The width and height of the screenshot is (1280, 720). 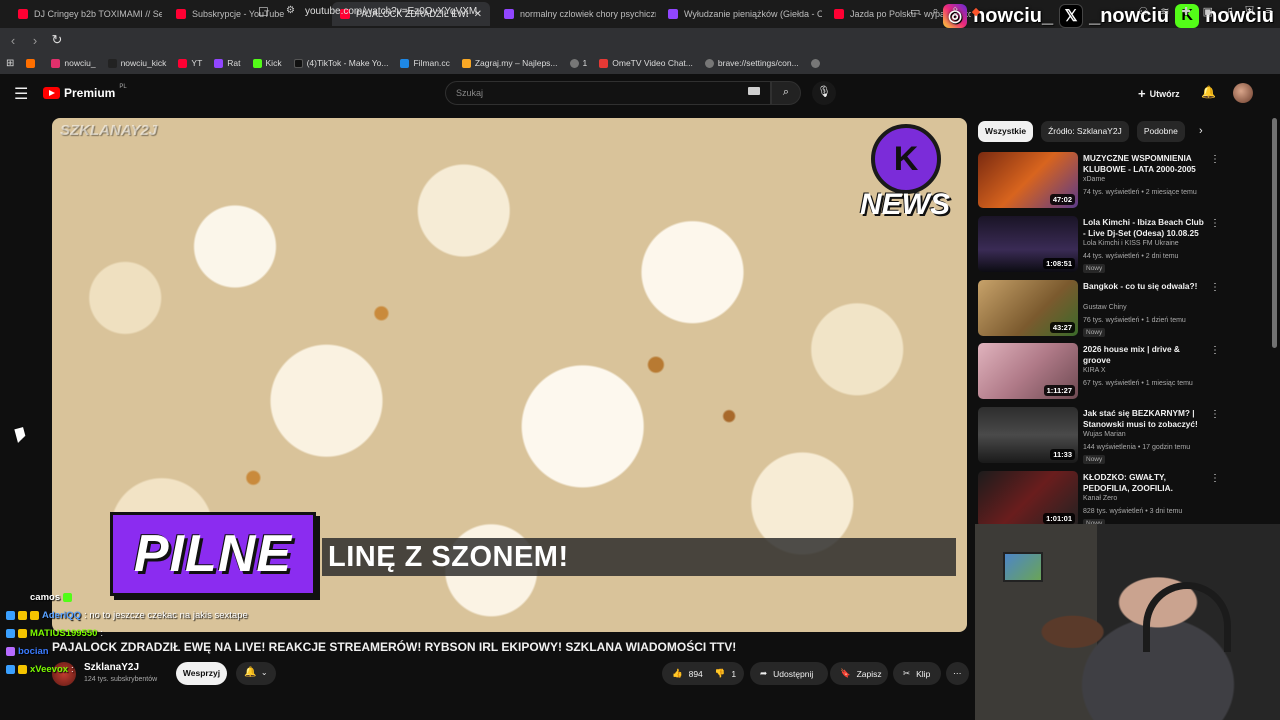 What do you see at coordinates (824, 93) in the screenshot?
I see `voice-search-button: 🎙` at bounding box center [824, 93].